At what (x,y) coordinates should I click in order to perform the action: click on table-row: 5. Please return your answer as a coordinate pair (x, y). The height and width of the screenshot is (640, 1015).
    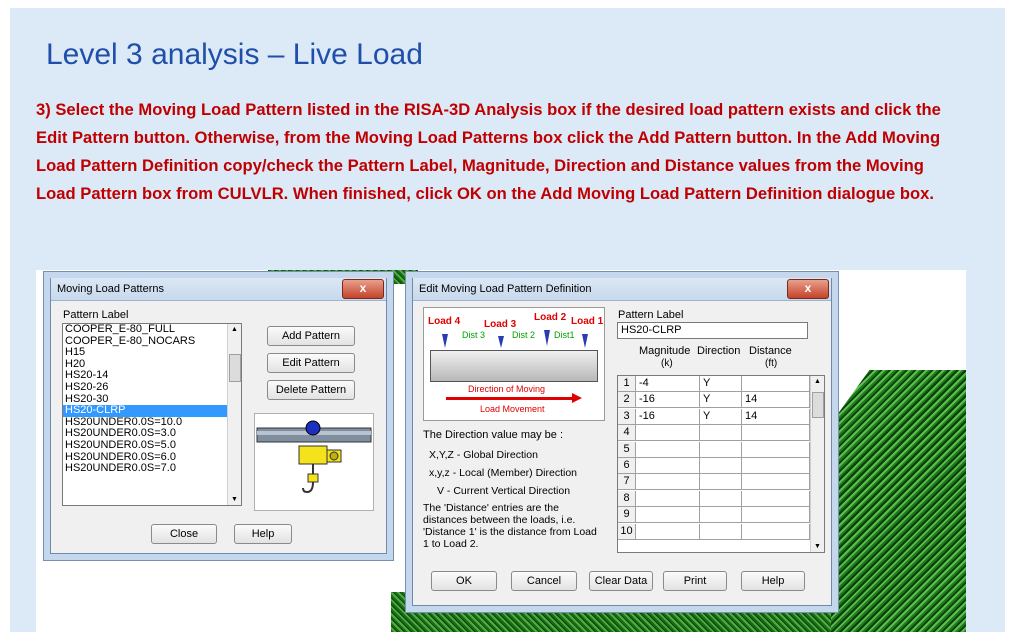
    Looking at the image, I should click on (714, 449).